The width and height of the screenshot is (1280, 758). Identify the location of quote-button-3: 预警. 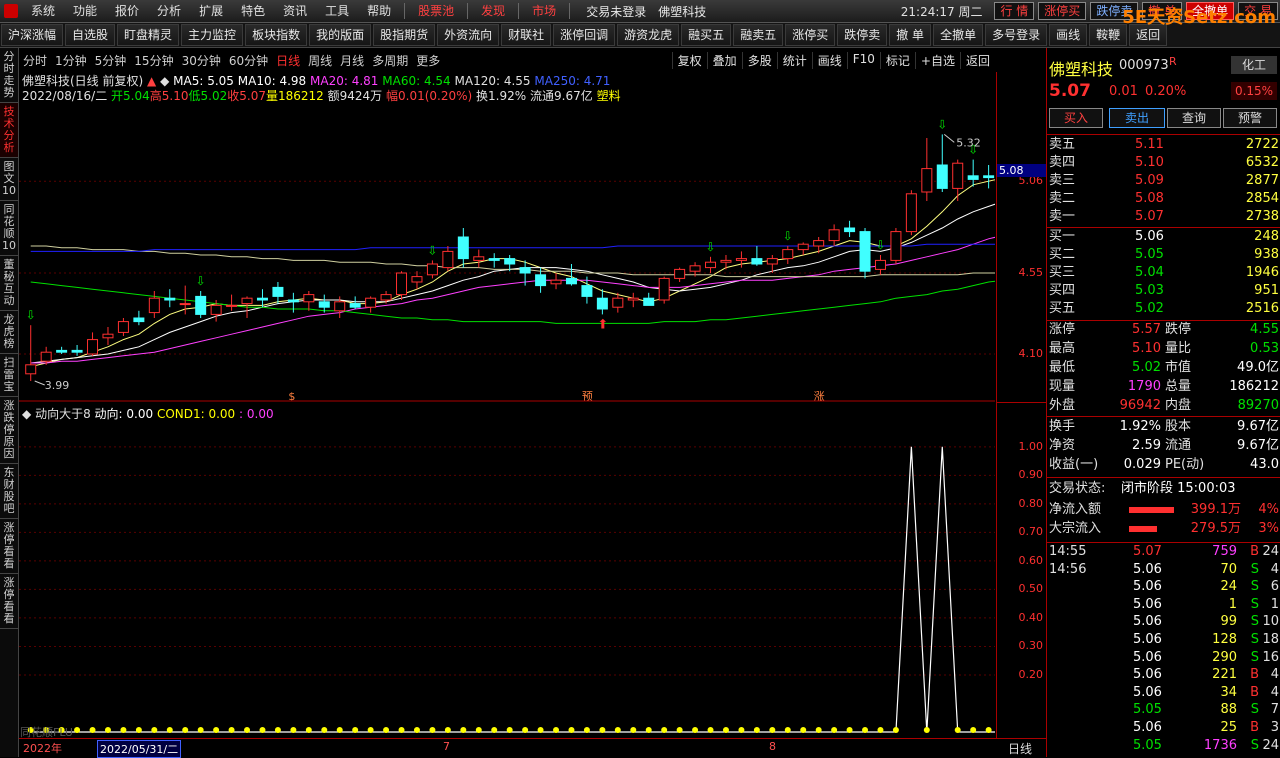
(1250, 118).